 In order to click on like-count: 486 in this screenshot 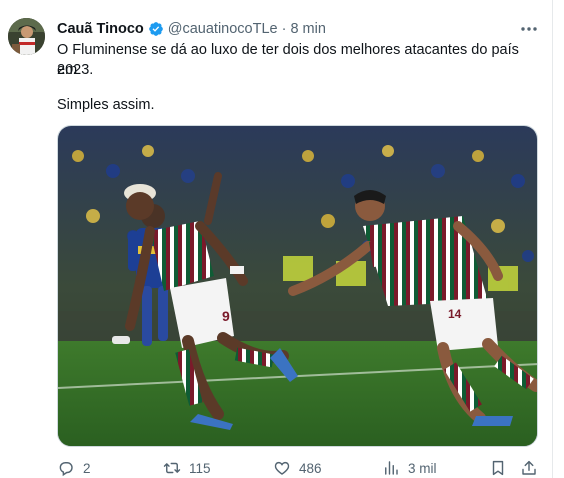, I will do `click(310, 468)`.